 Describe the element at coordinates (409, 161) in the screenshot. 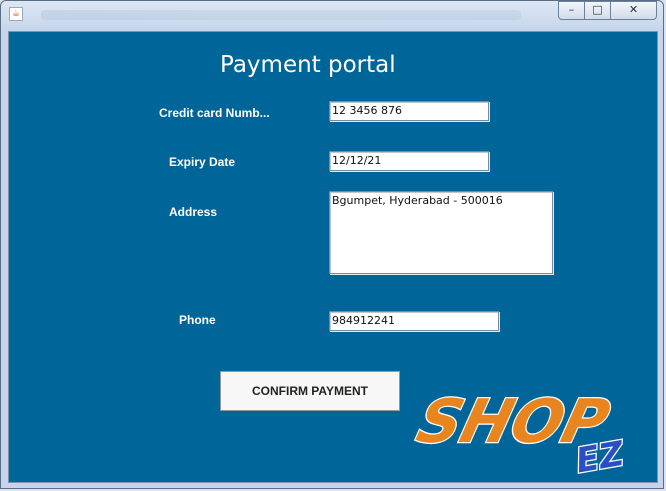

I see `expiry-date-input: 12/12/21` at that location.